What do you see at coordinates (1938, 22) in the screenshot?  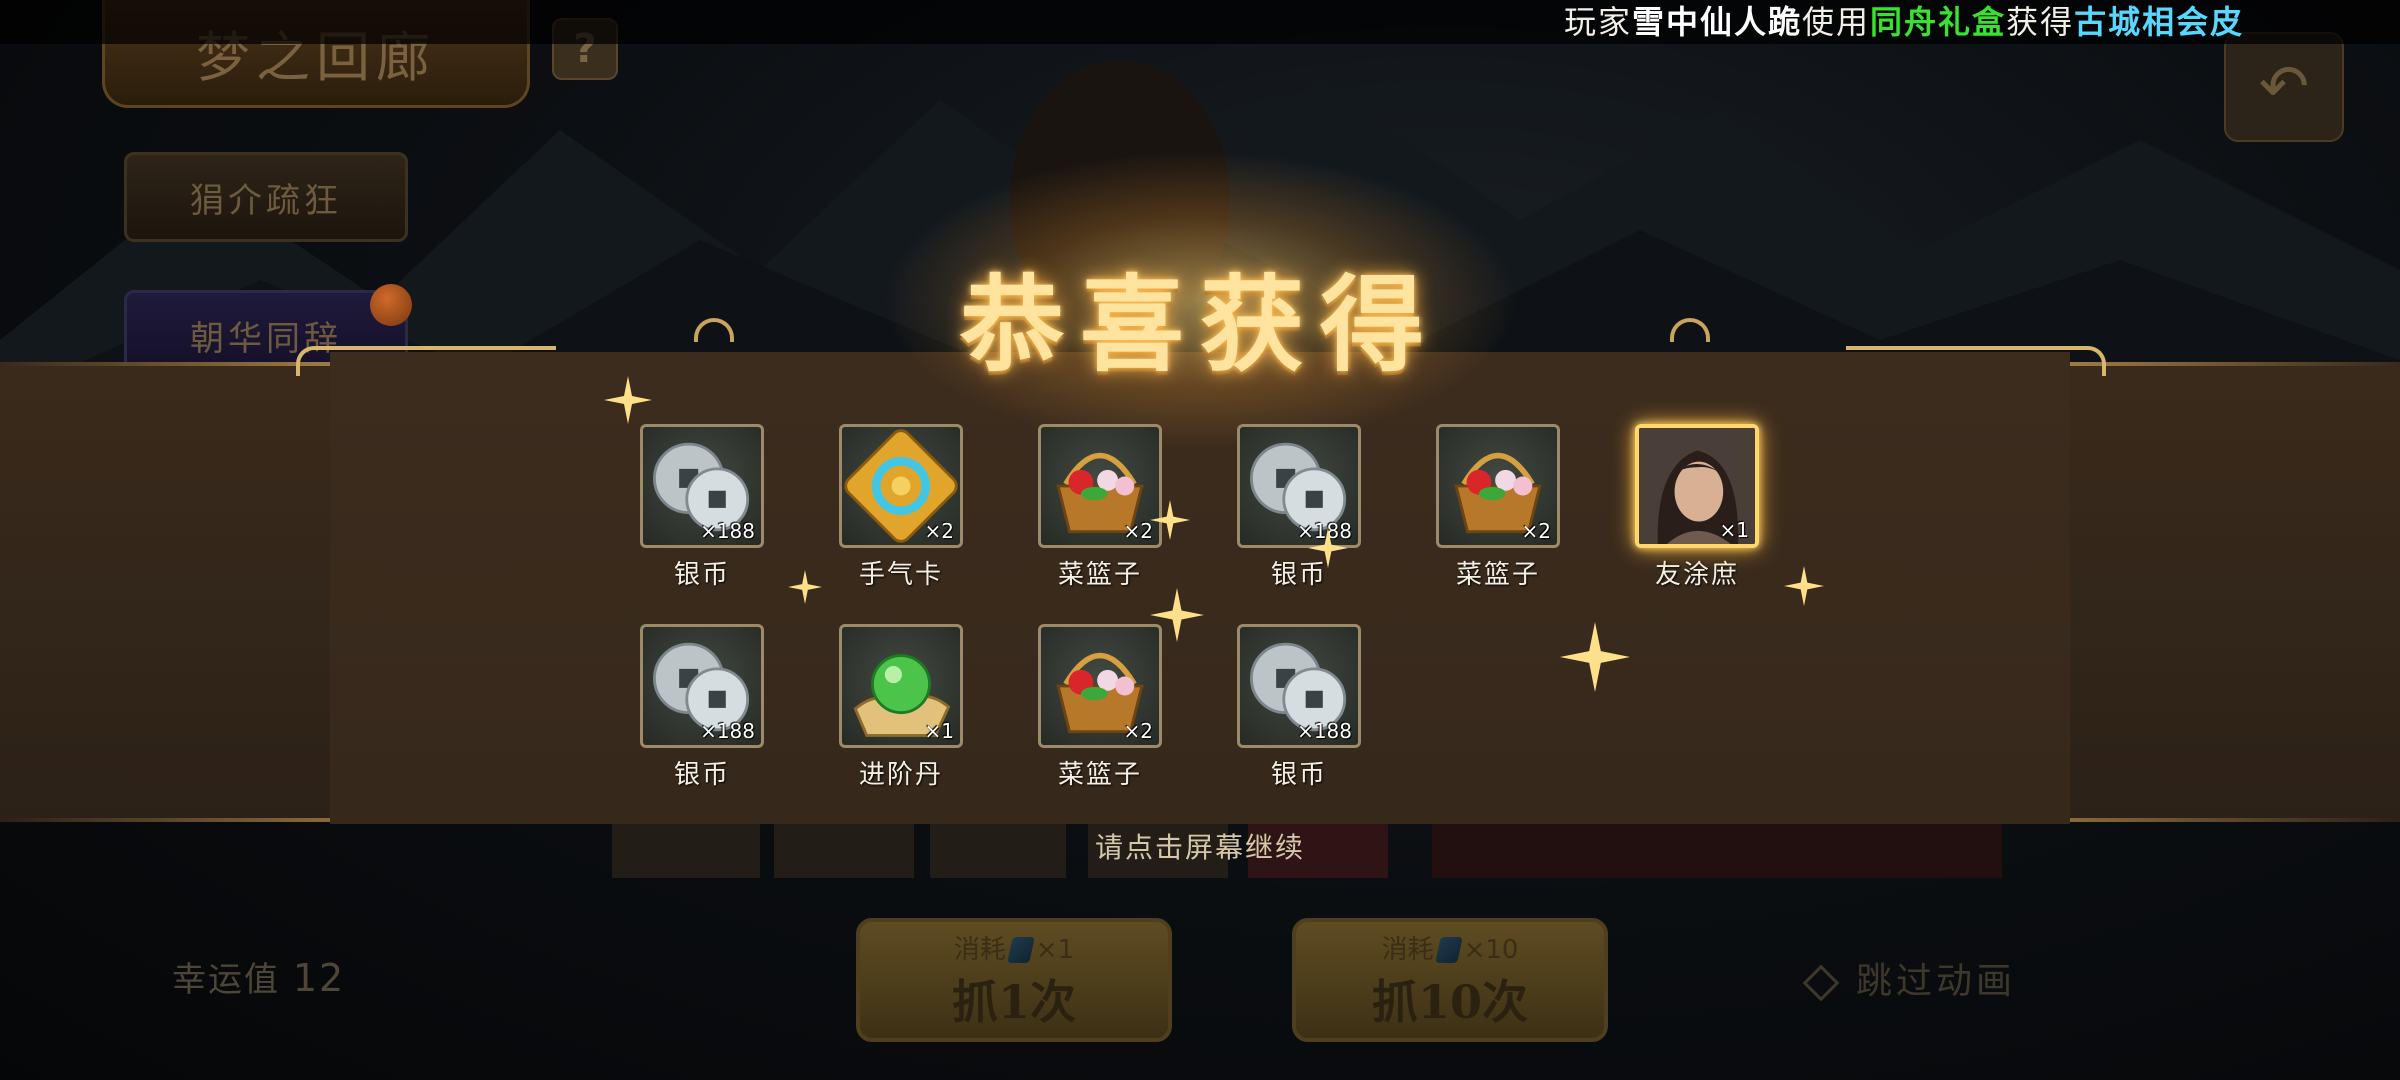 I see `marquee-item-name: 同舟礼盒` at bounding box center [1938, 22].